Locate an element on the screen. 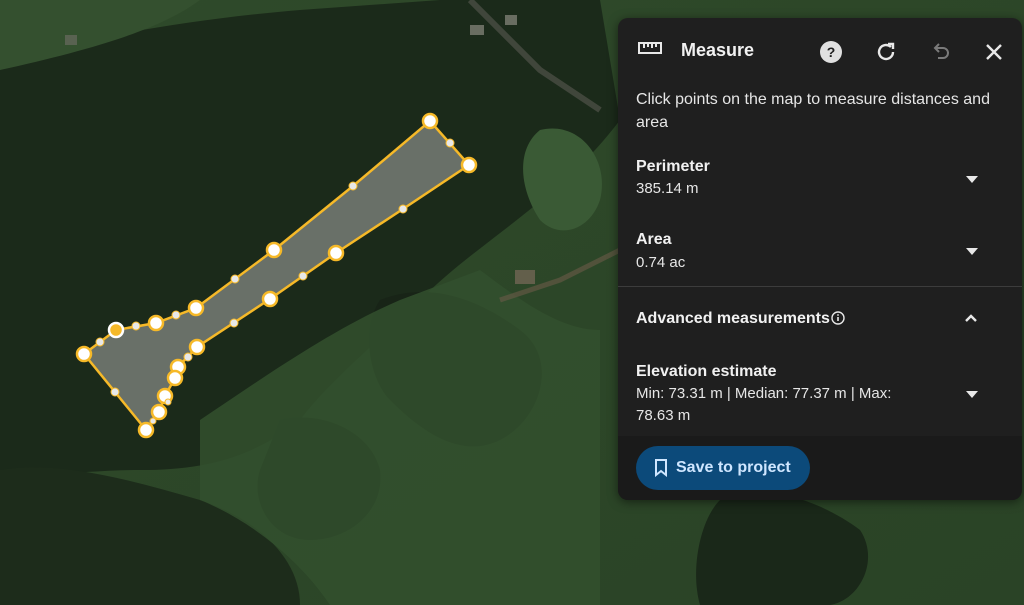 This screenshot has height=605, width=1024. refresh-icon is located at coordinates (886, 52).